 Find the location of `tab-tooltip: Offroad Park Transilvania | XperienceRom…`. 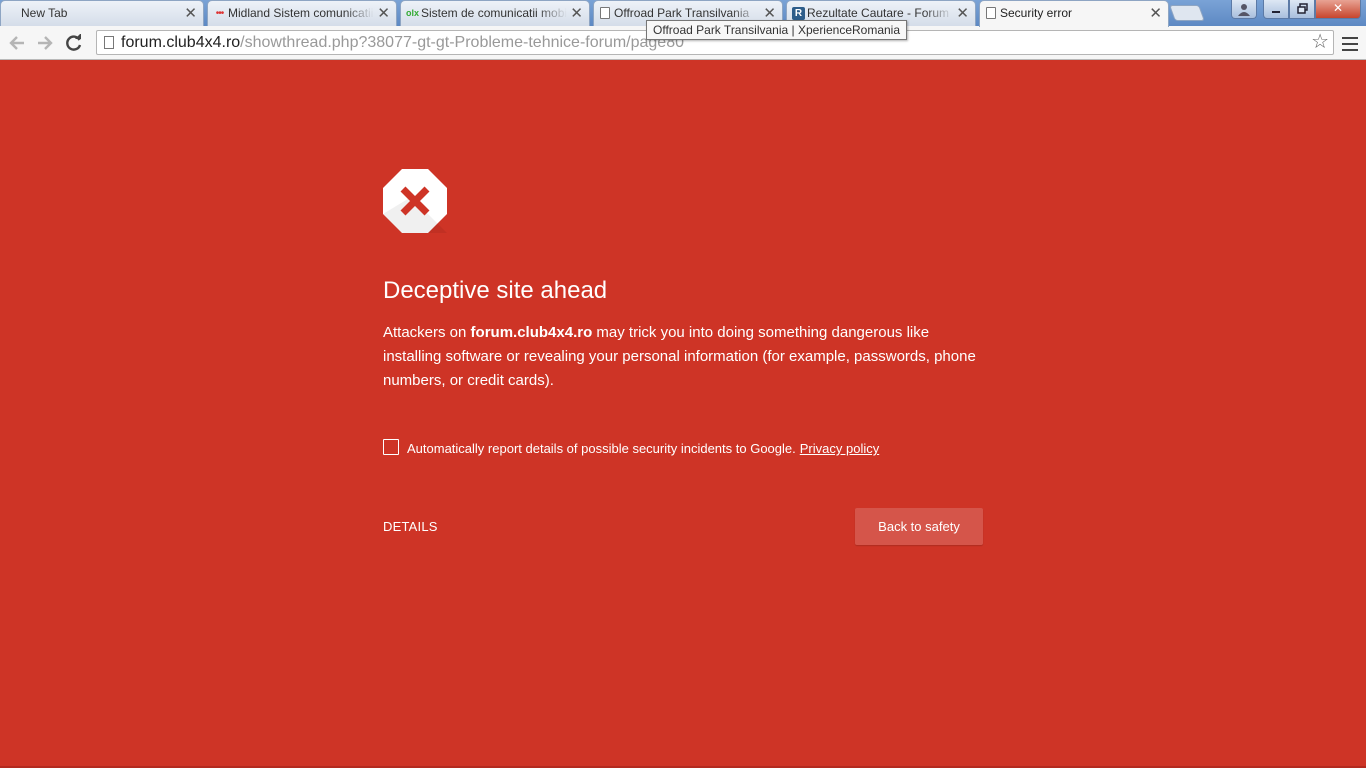

tab-tooltip: Offroad Park Transilvania | XperienceRom… is located at coordinates (777, 30).